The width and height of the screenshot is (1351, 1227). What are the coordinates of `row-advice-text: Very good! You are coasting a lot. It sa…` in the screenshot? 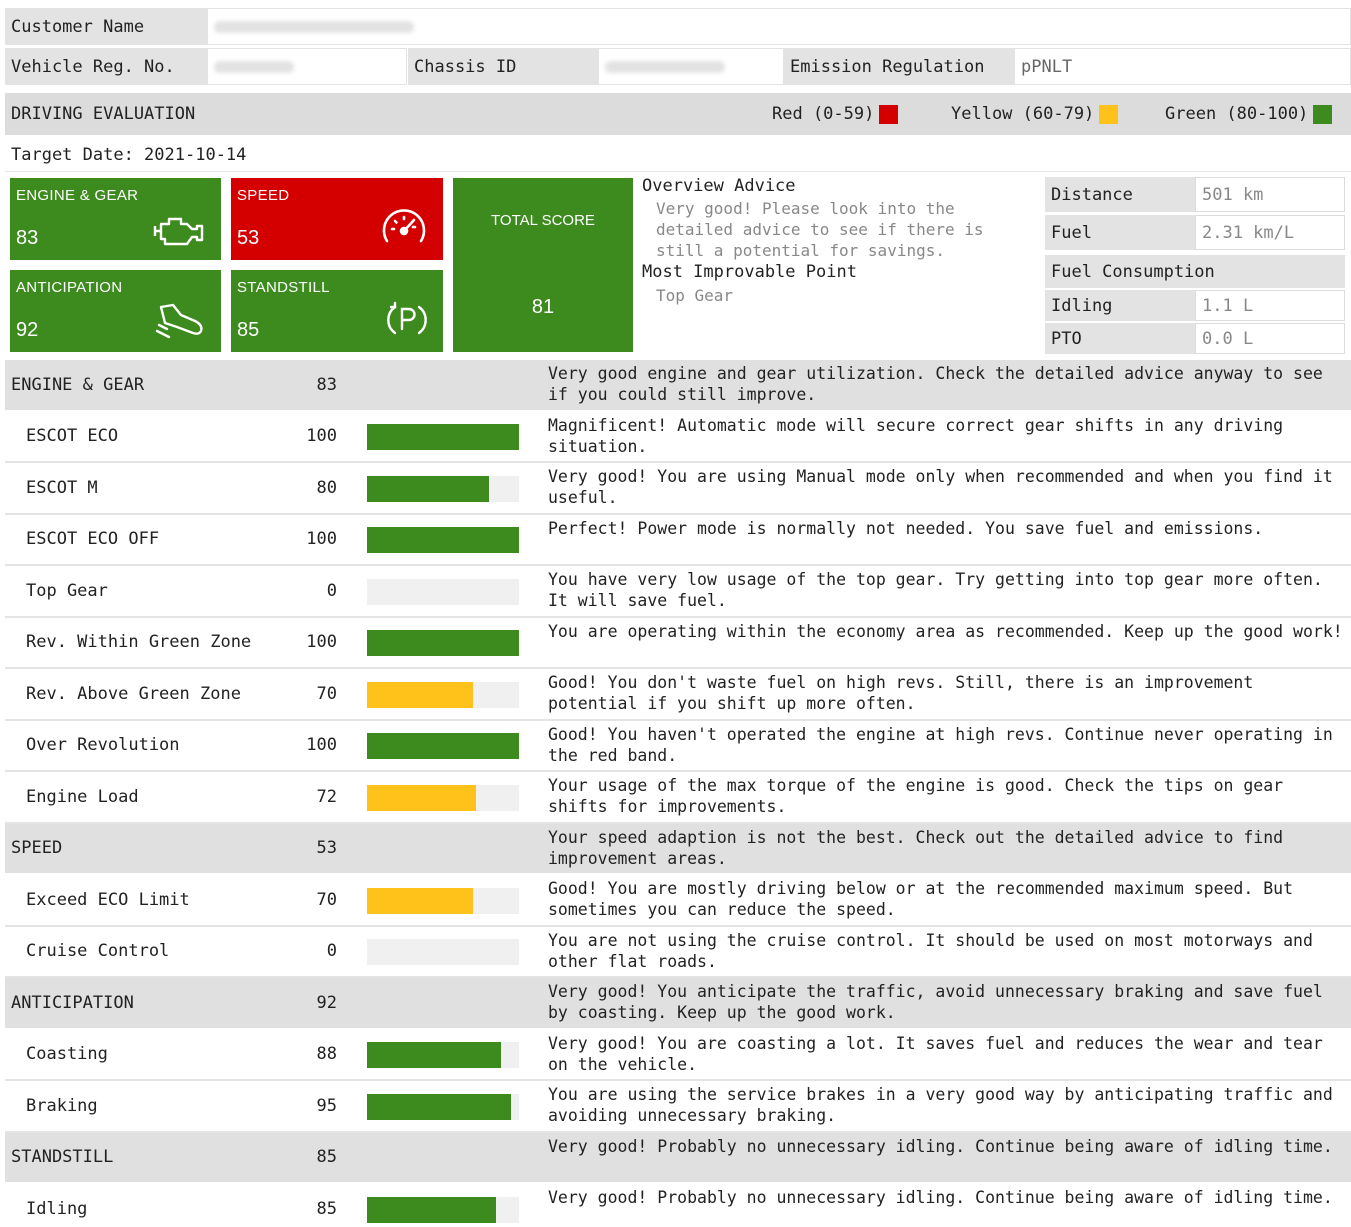 It's located at (935, 1053).